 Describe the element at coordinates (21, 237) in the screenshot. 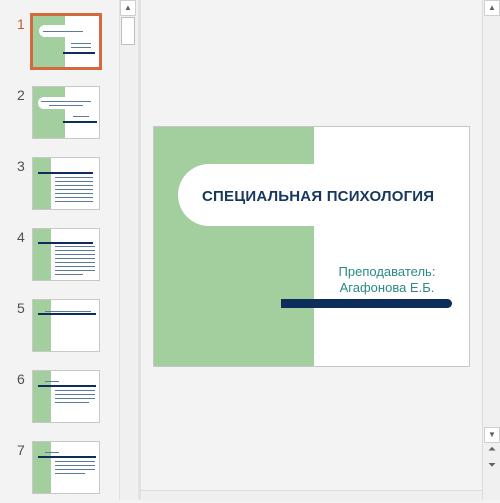

I see `slide-number: 4` at that location.